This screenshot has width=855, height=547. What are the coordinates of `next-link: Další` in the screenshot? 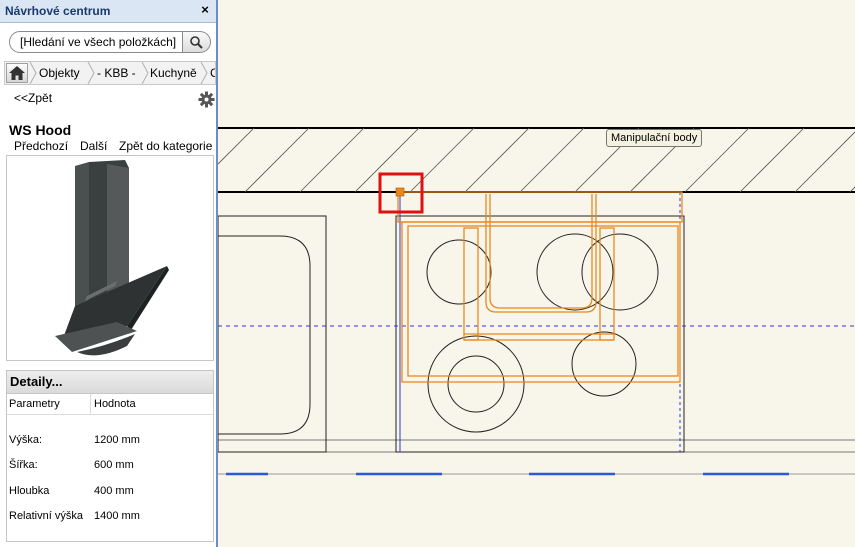 It's located at (93, 146).